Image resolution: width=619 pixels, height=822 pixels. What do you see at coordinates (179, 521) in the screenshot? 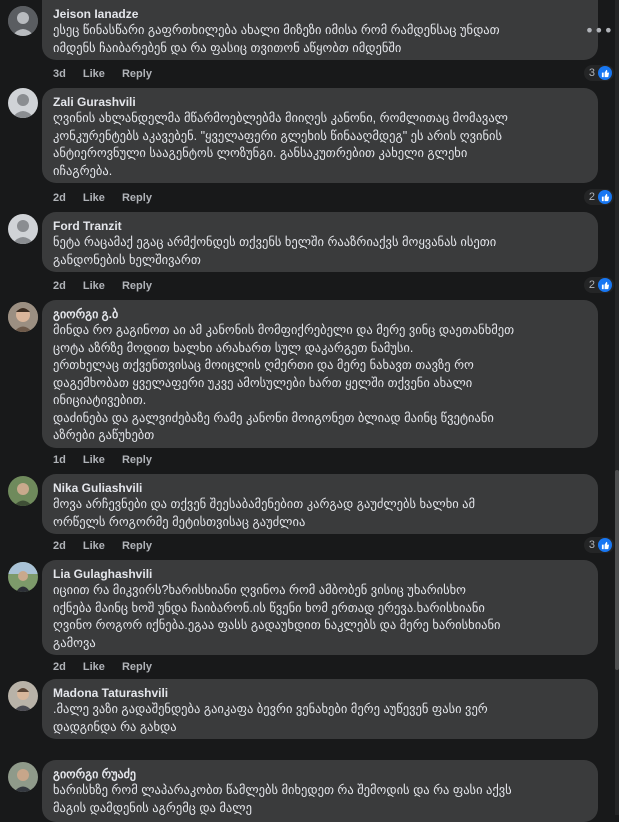
I see `comment-text-line: ორწელს როგორმე მეტისთვისაც გაუძლია` at bounding box center [179, 521].